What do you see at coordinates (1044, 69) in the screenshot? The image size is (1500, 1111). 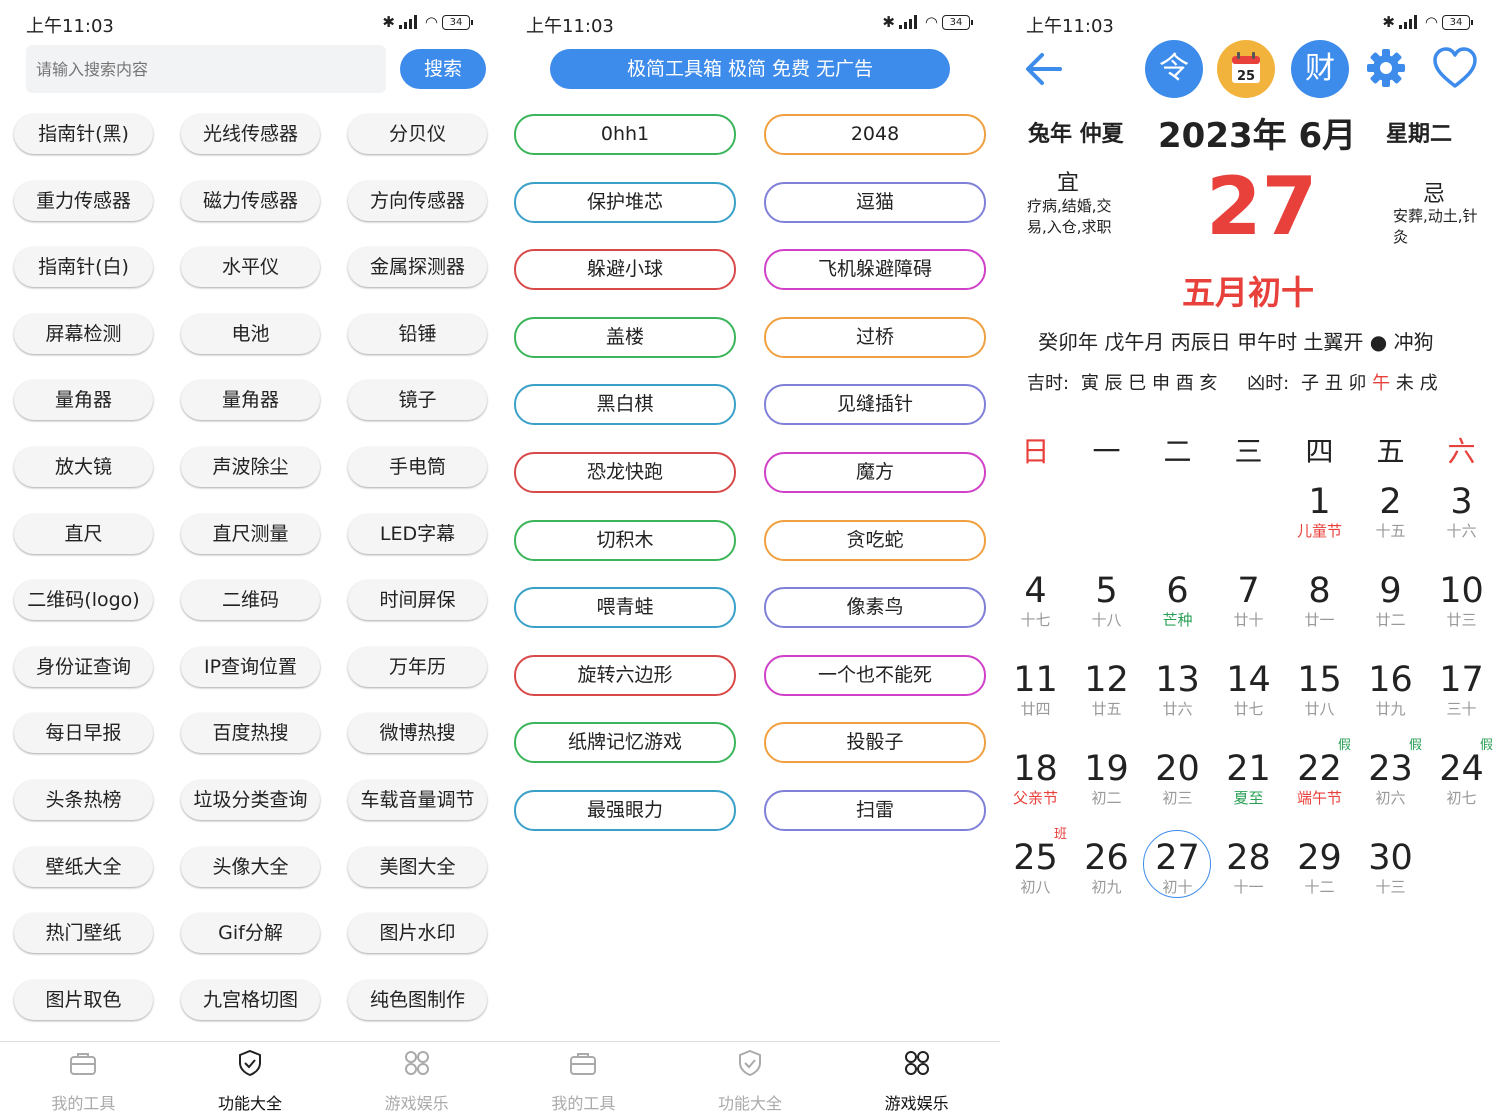 I see `back-arrow-icon` at bounding box center [1044, 69].